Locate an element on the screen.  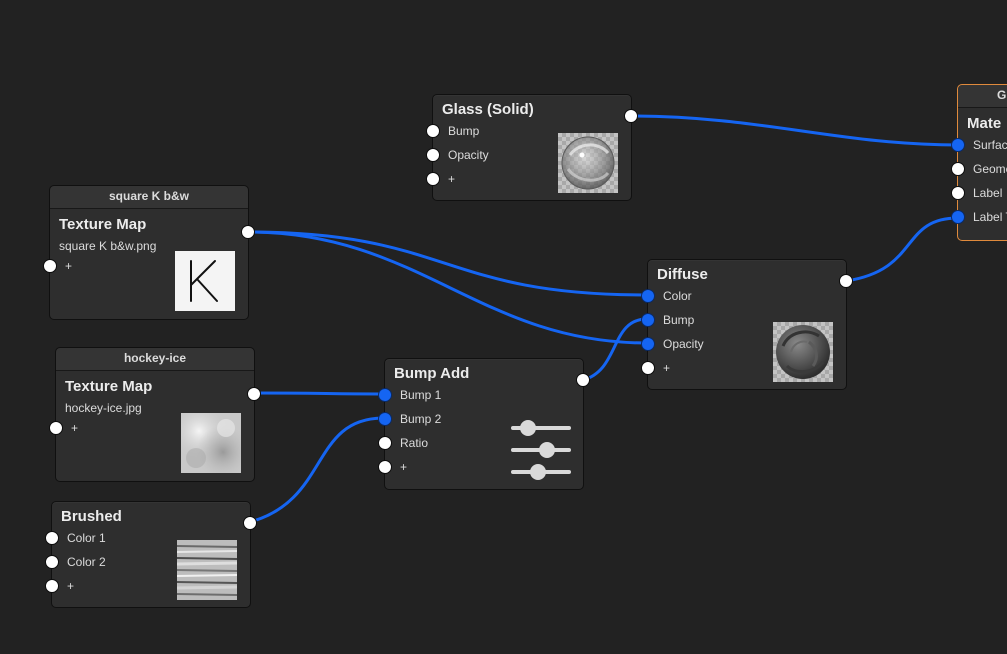
material-node: G Mate Surfac Geome Label Label T is located at coordinates (979, 162).